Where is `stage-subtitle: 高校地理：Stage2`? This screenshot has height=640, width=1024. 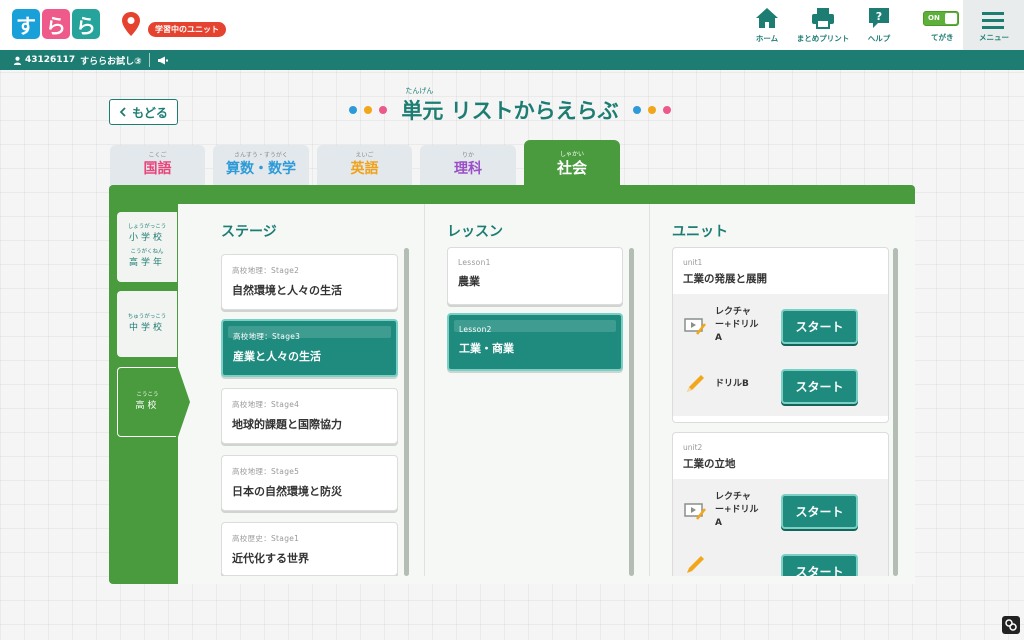 stage-subtitle: 高校地理：Stage2 is located at coordinates (266, 270).